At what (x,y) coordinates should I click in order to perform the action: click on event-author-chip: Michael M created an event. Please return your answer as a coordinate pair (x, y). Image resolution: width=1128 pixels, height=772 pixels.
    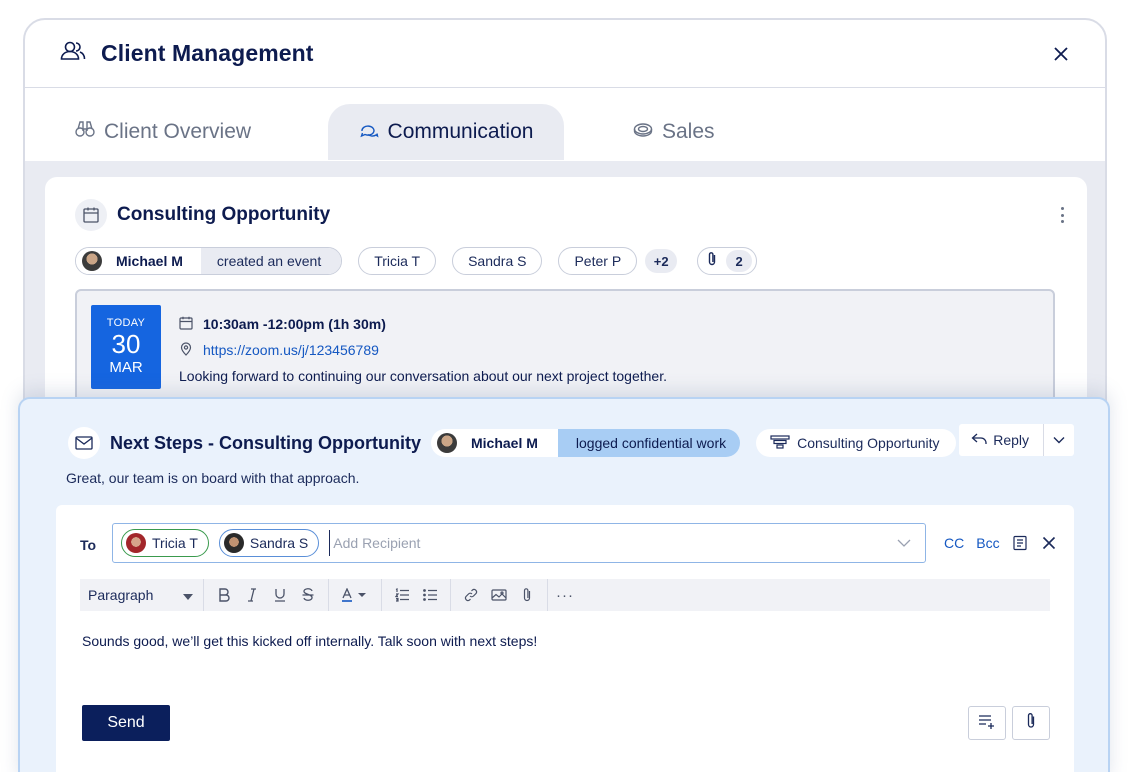
    Looking at the image, I should click on (209, 261).